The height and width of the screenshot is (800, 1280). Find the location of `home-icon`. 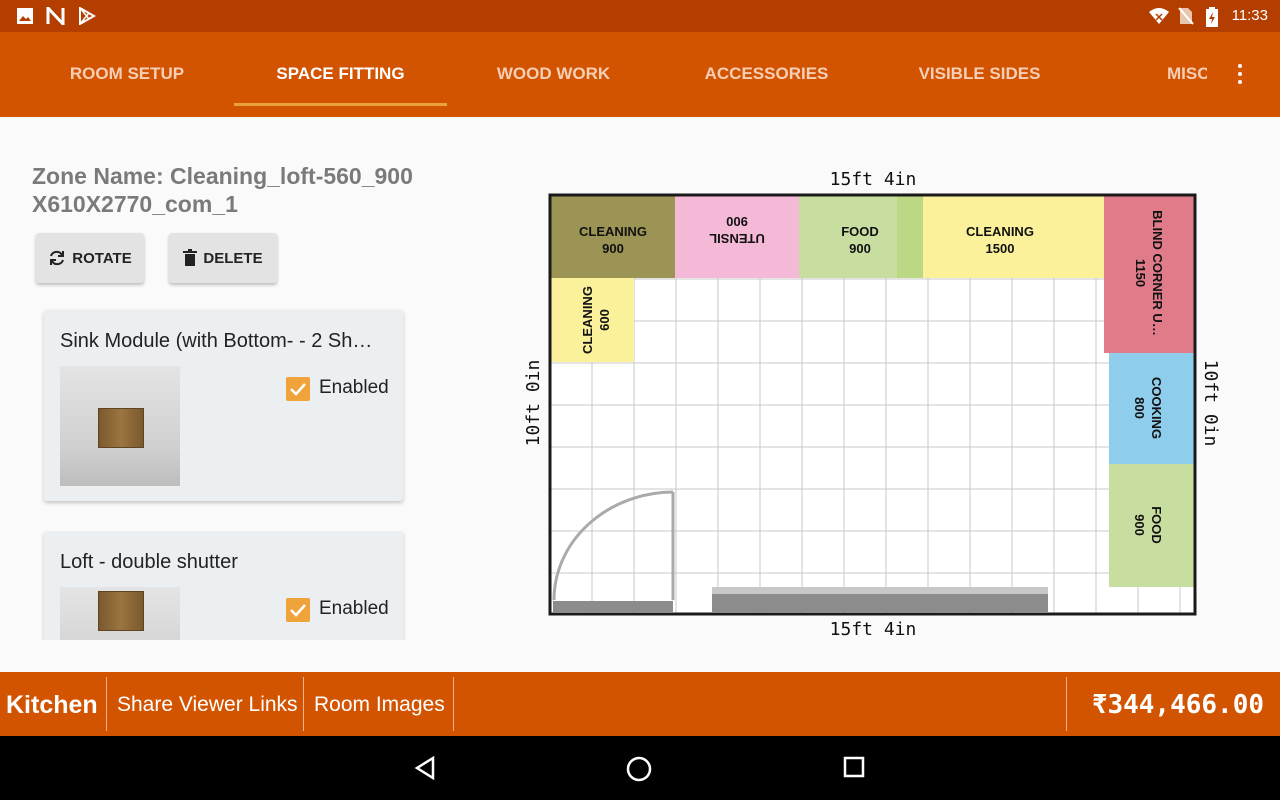

home-icon is located at coordinates (639, 769).